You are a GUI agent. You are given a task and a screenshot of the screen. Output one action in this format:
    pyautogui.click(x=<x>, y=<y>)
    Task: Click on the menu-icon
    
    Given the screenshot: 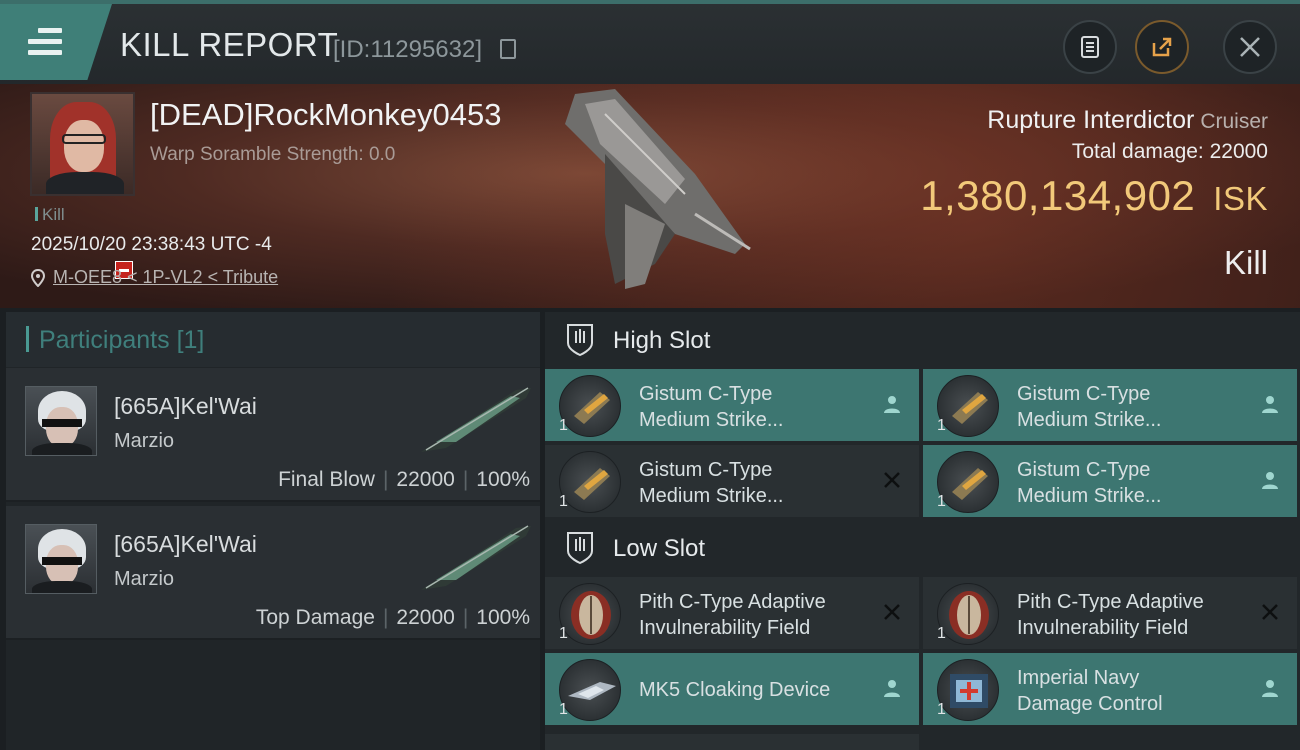 What is the action you would take?
    pyautogui.click(x=45, y=44)
    